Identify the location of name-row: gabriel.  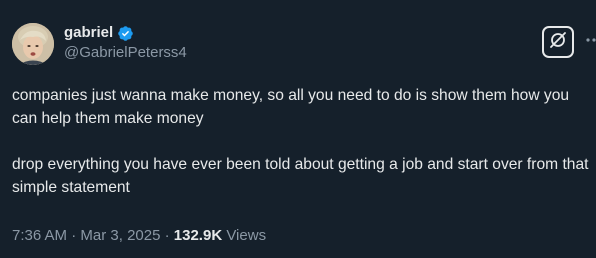
(99, 33).